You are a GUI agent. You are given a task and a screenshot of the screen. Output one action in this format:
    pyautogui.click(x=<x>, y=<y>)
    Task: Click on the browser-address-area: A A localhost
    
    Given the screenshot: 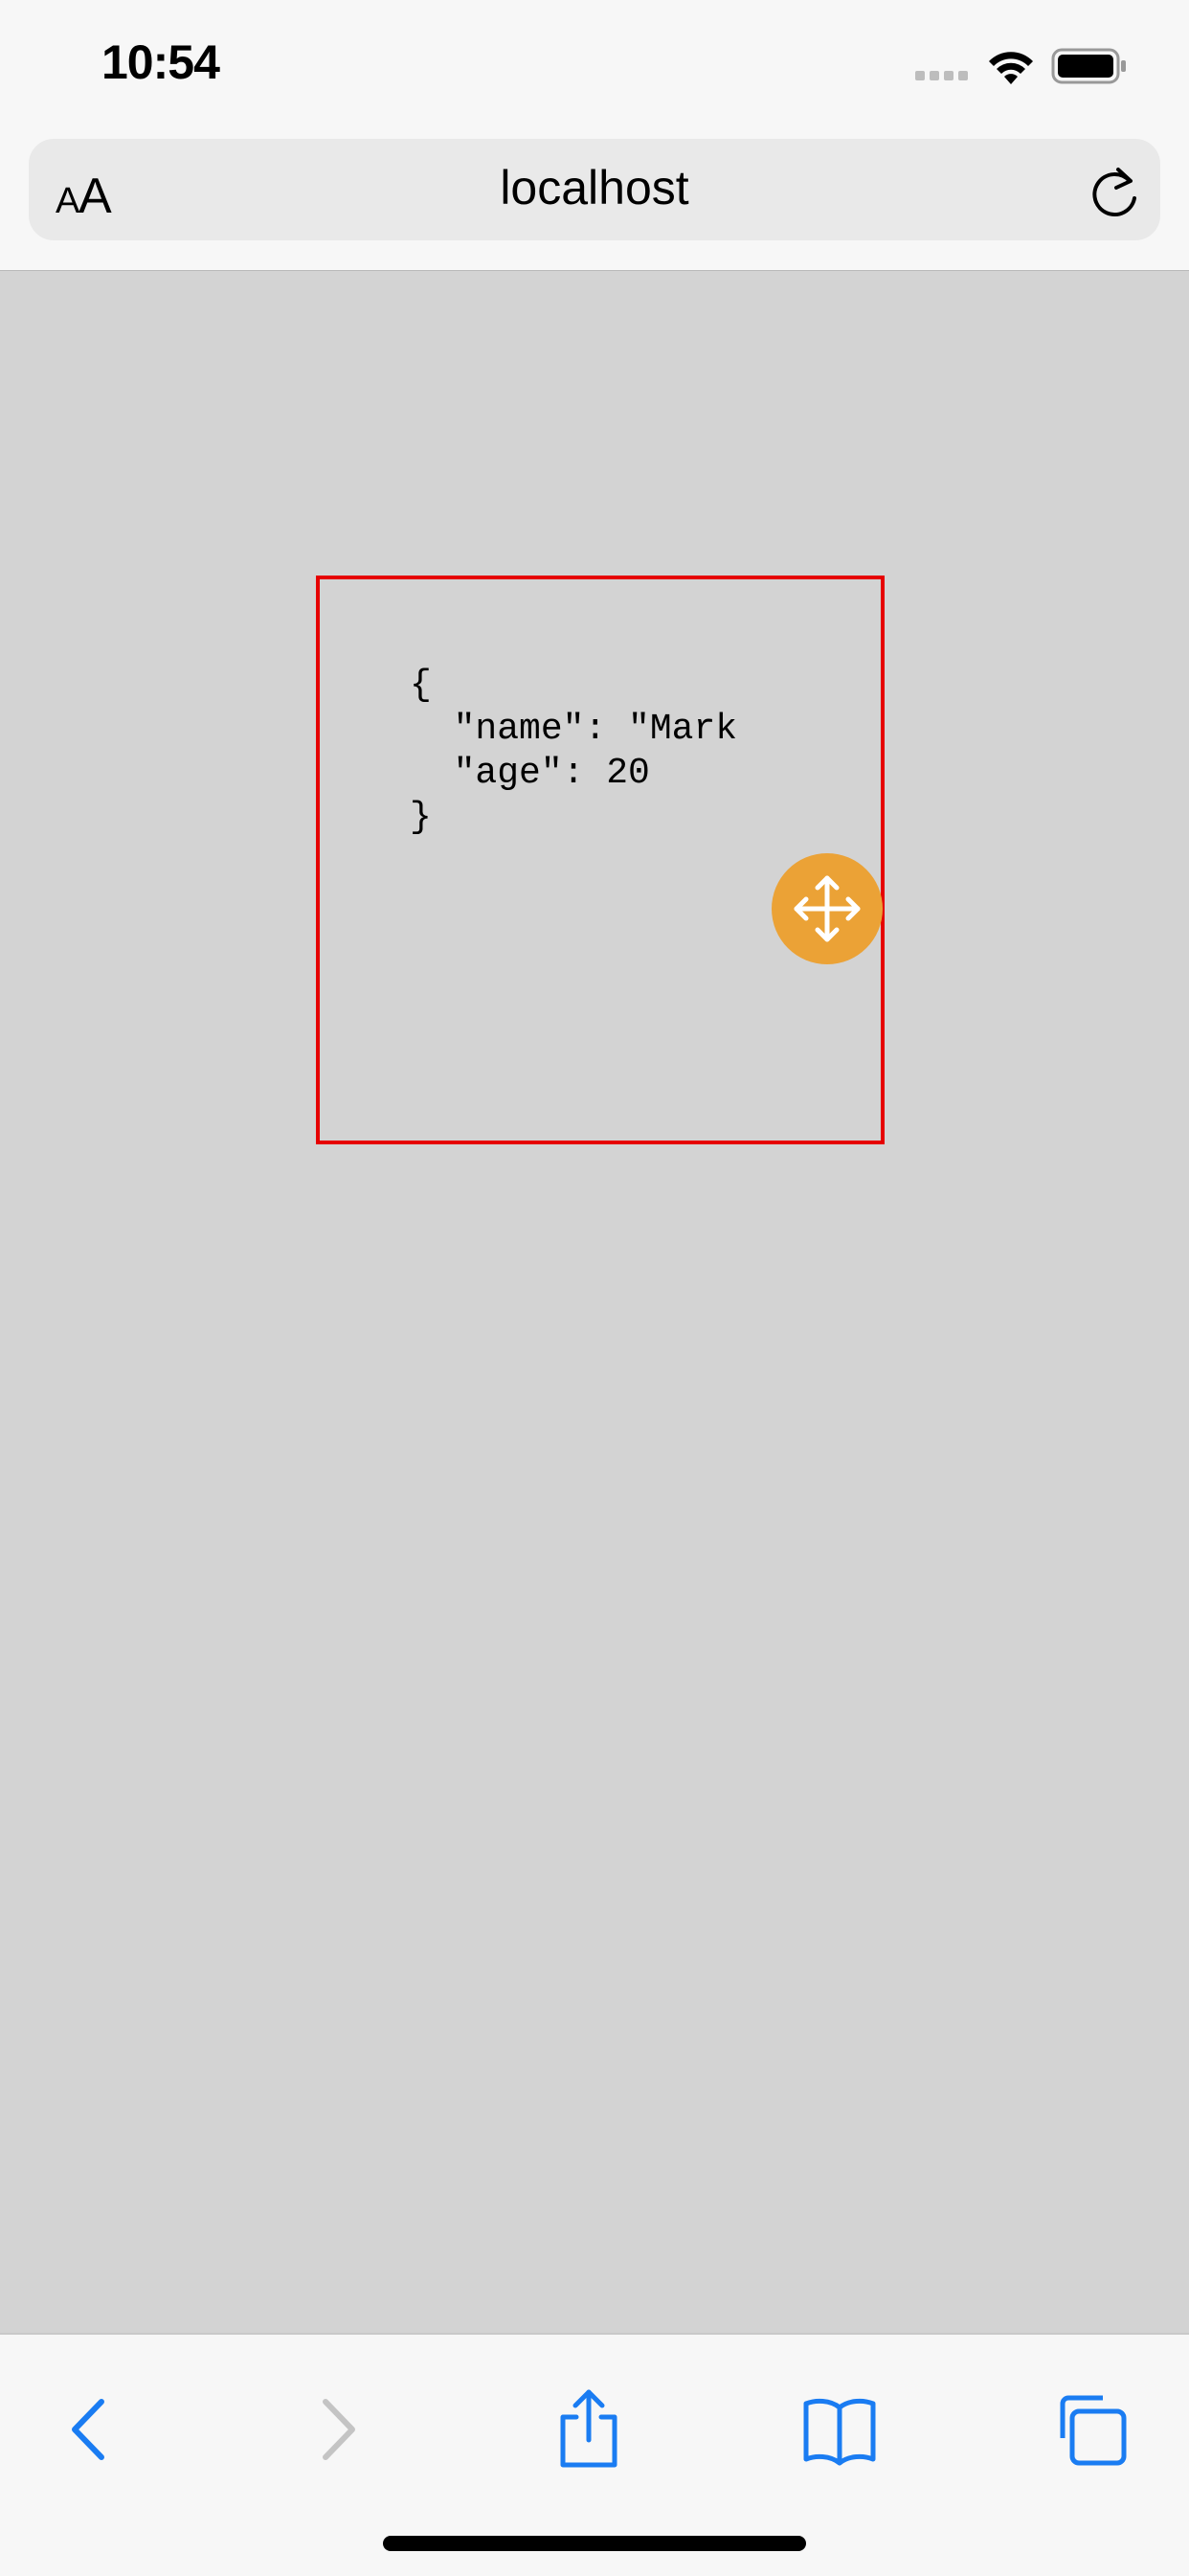 What is the action you would take?
    pyautogui.click(x=594, y=203)
    